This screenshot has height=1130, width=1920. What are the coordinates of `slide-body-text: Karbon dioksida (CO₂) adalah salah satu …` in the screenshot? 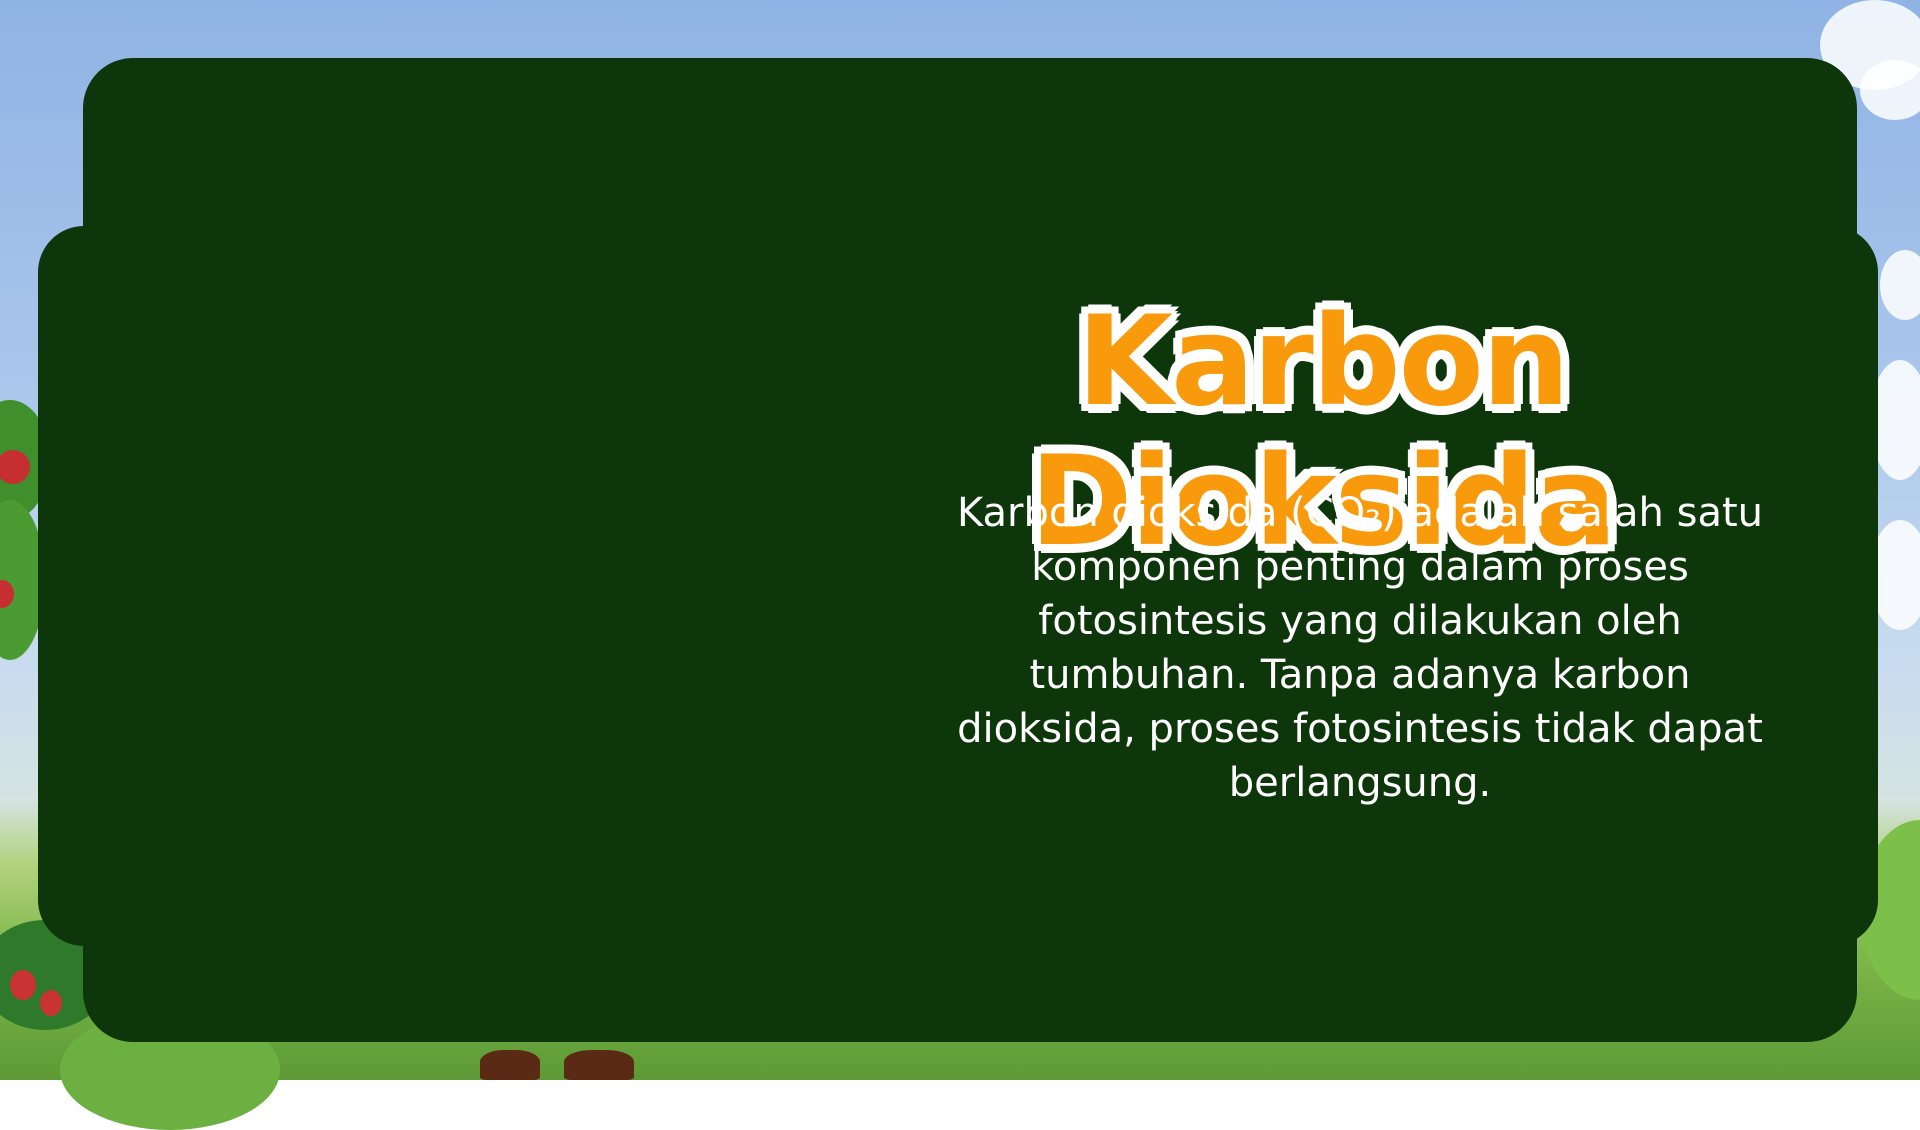 It's located at (1360, 648).